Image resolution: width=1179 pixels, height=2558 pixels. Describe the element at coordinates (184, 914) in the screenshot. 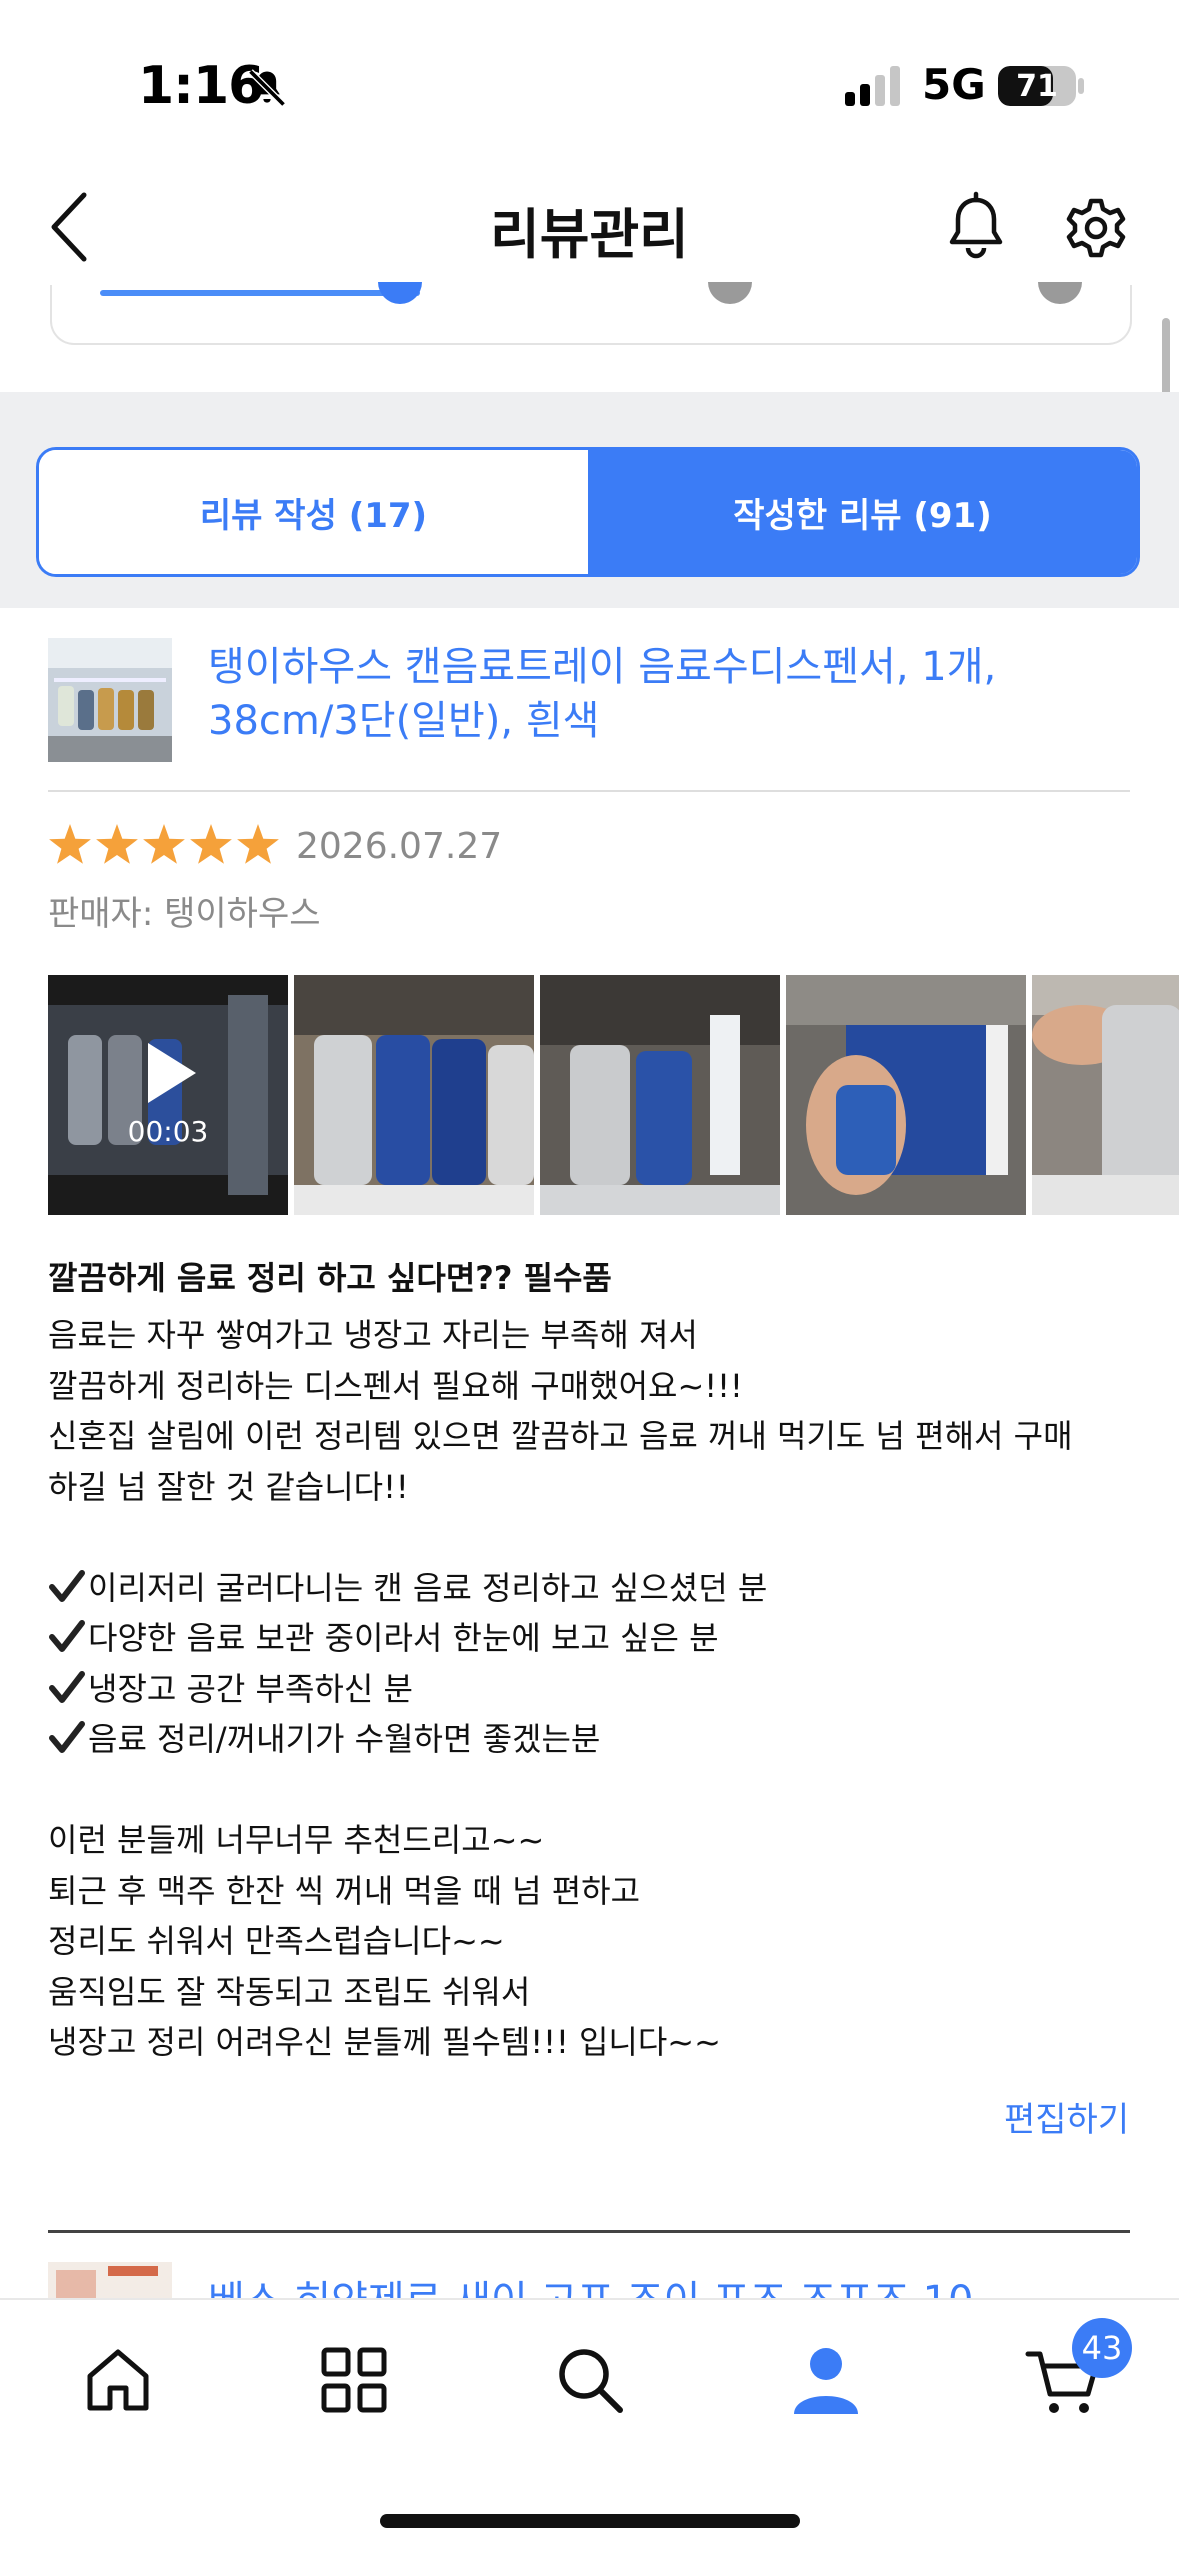

I see `seller-name: 판매자: 탱이하우스` at that location.